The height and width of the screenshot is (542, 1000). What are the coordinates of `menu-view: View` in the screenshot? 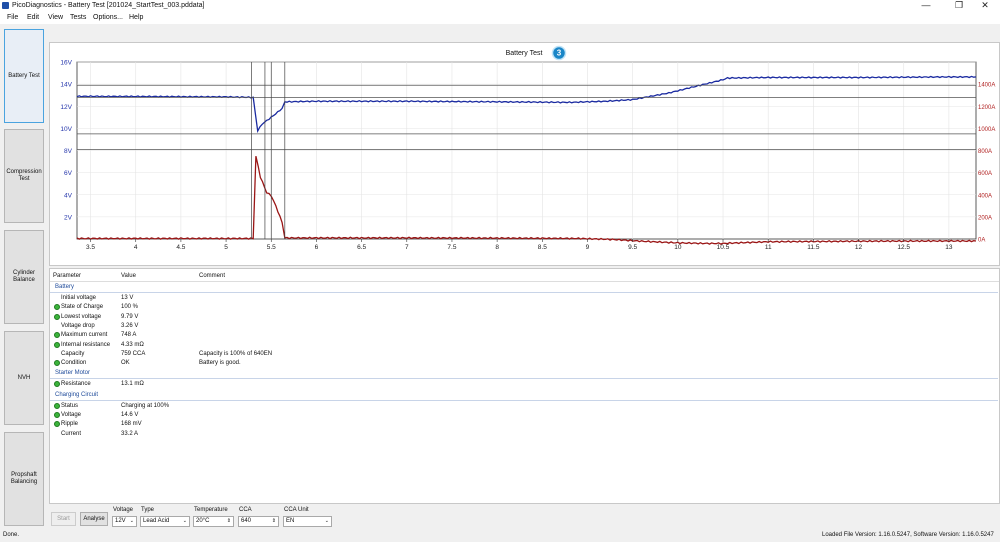 It's located at (55, 18).